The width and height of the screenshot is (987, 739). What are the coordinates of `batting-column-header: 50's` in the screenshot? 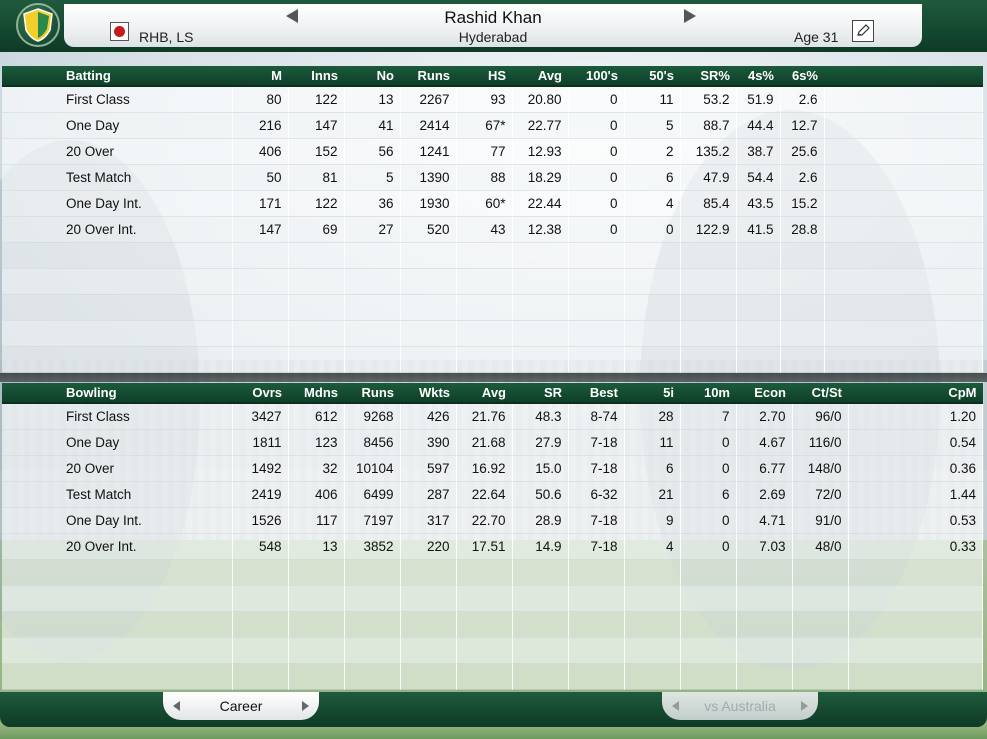 It's located at (652, 76).